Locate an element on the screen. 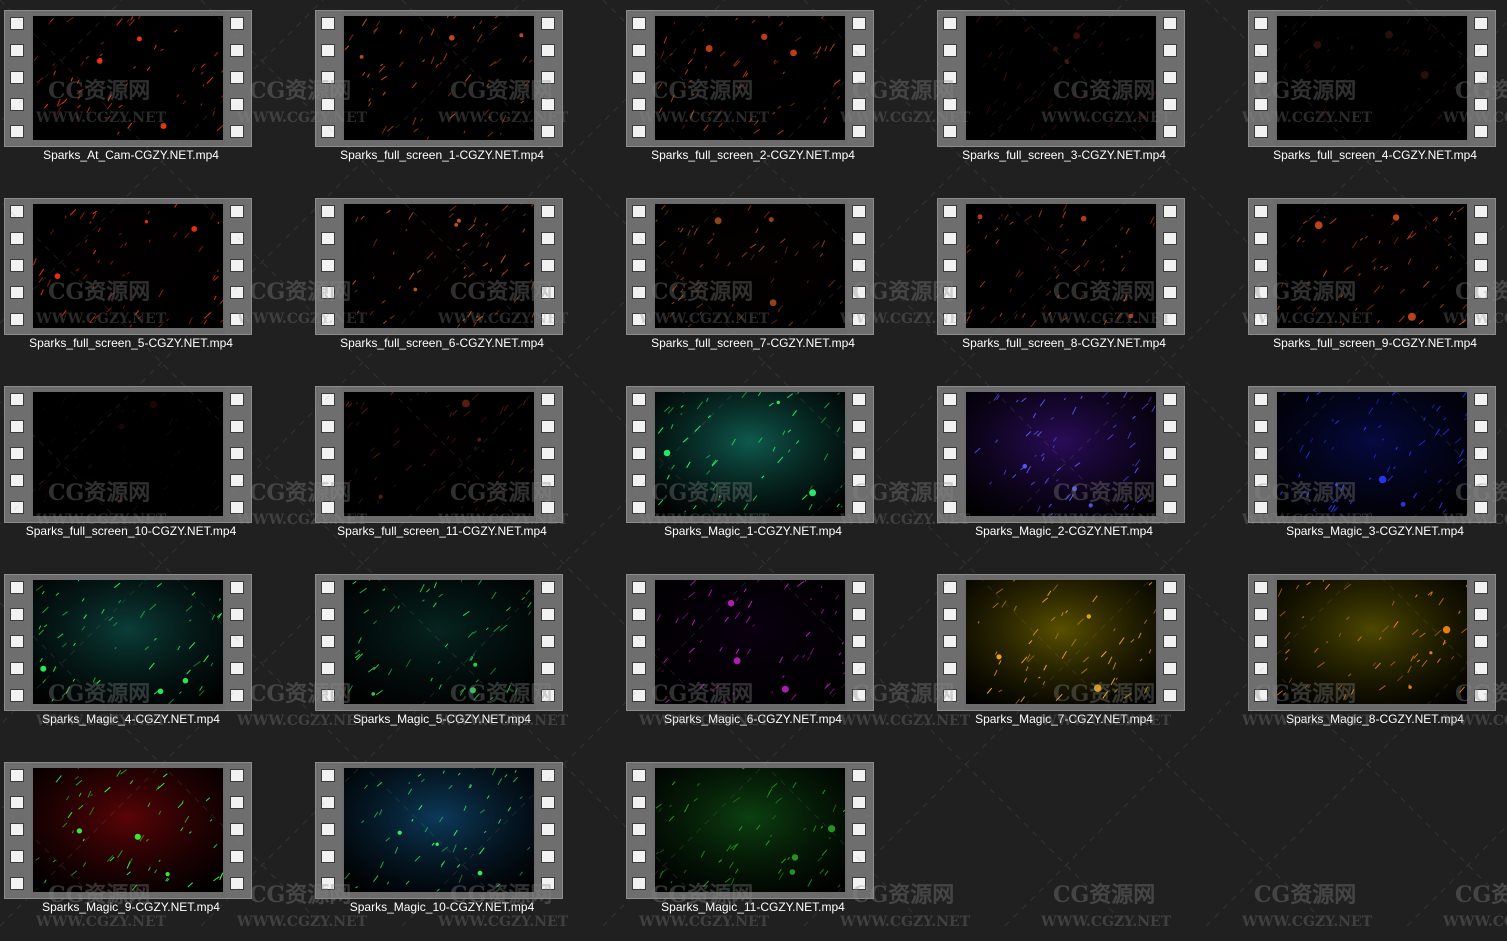  file-name-label: Sparks_Magic_10-CGZY.NET.mp4 is located at coordinates (442, 907).